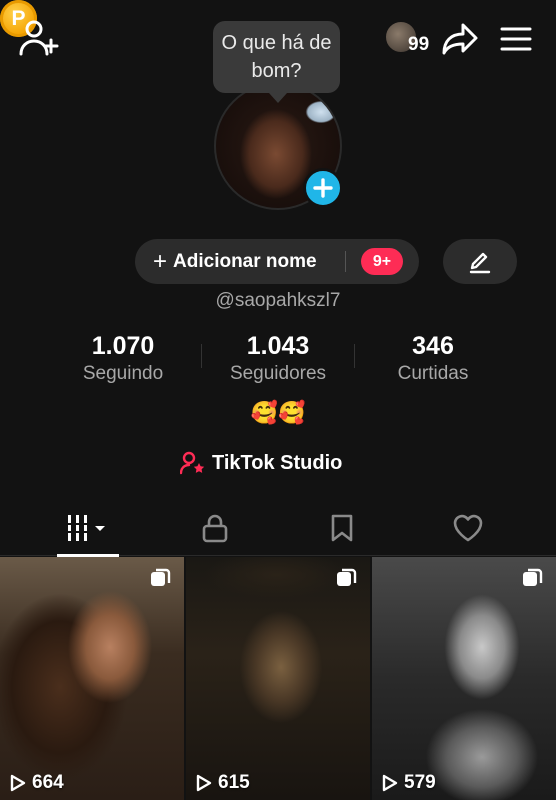  Describe the element at coordinates (48, 782) in the screenshot. I see `view-count-value: 664` at that location.